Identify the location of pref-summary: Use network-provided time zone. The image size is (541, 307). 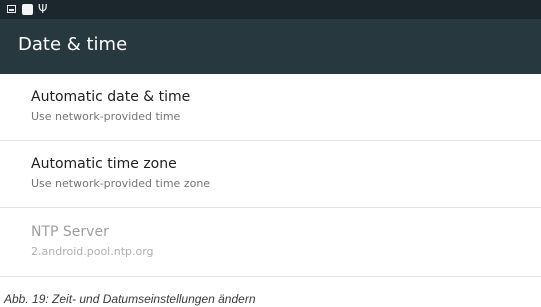
(121, 183).